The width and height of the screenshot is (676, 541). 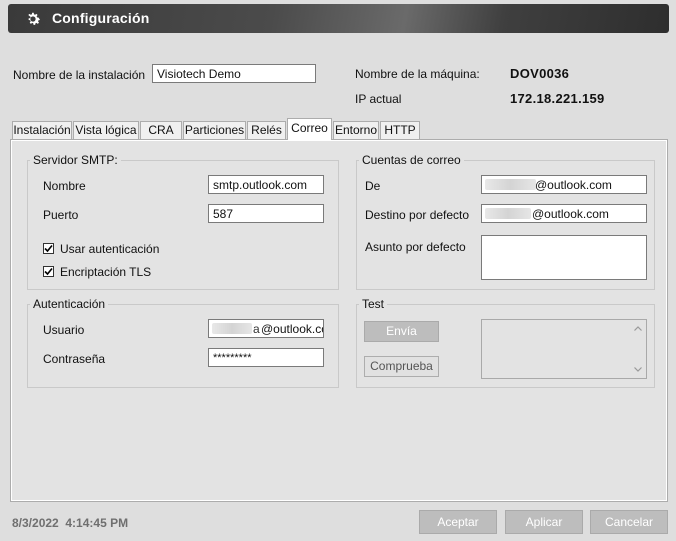 I want to click on send-button: Envía, so click(x=401, y=331).